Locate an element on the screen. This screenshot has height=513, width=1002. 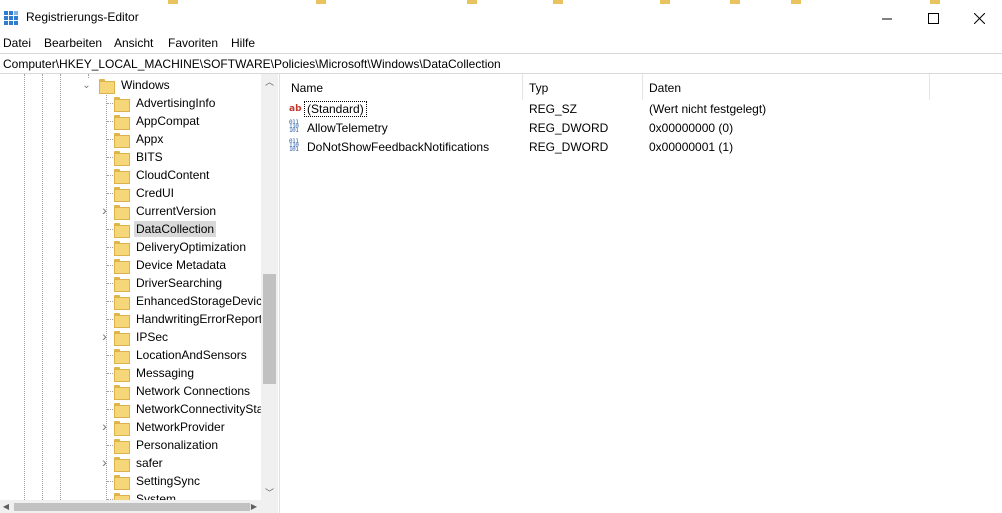
minimize-button is located at coordinates (887, 18).